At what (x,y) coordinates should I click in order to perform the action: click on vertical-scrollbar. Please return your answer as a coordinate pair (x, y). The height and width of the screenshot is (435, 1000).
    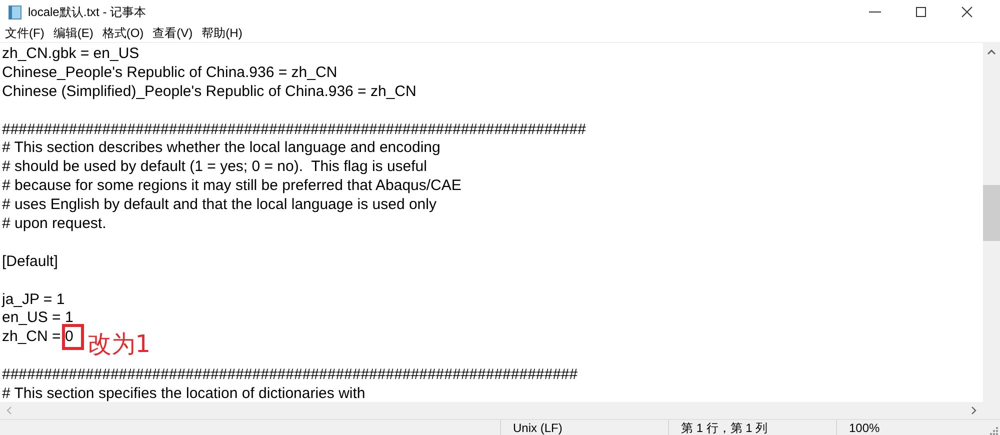
    Looking at the image, I should click on (991, 222).